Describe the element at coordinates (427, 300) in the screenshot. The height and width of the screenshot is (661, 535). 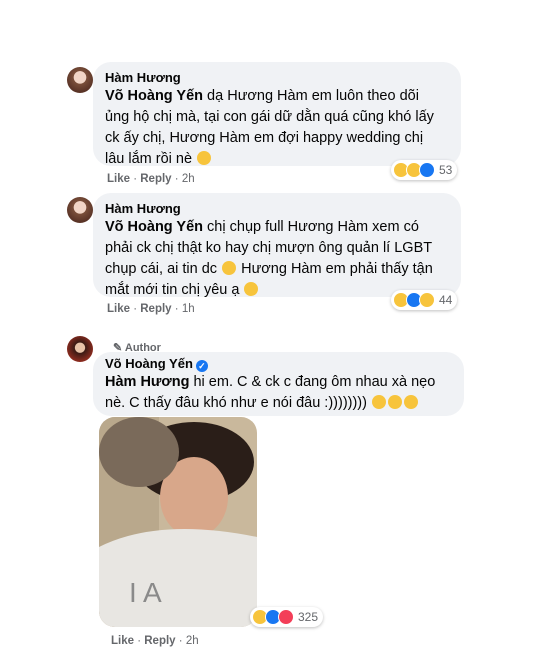
I see `sad-icon` at that location.